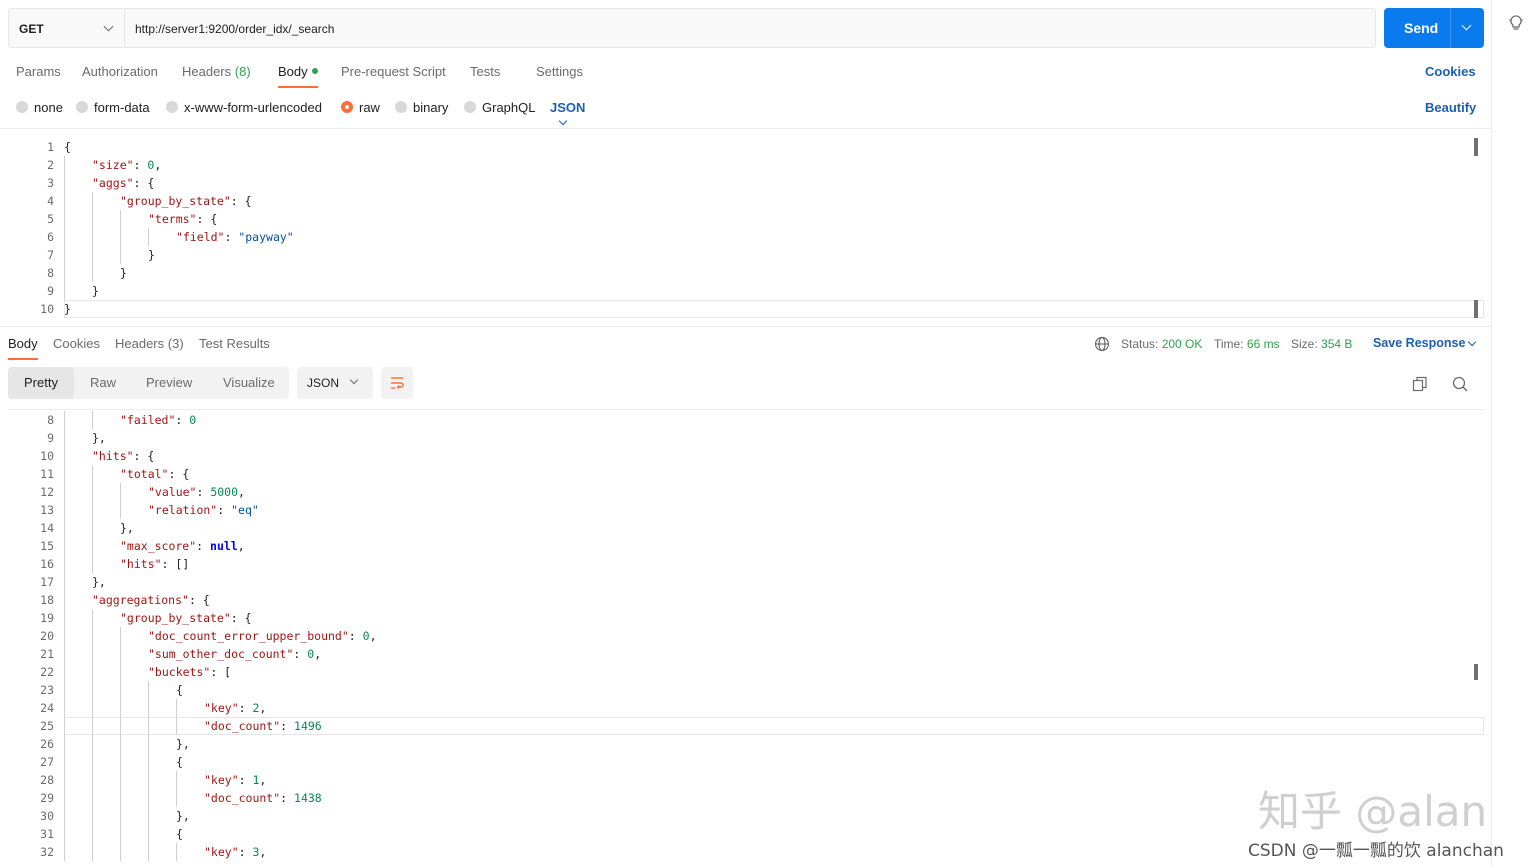 The image size is (1540, 866). What do you see at coordinates (149, 343) in the screenshot?
I see `tab-response-headers: Headers (3)` at bounding box center [149, 343].